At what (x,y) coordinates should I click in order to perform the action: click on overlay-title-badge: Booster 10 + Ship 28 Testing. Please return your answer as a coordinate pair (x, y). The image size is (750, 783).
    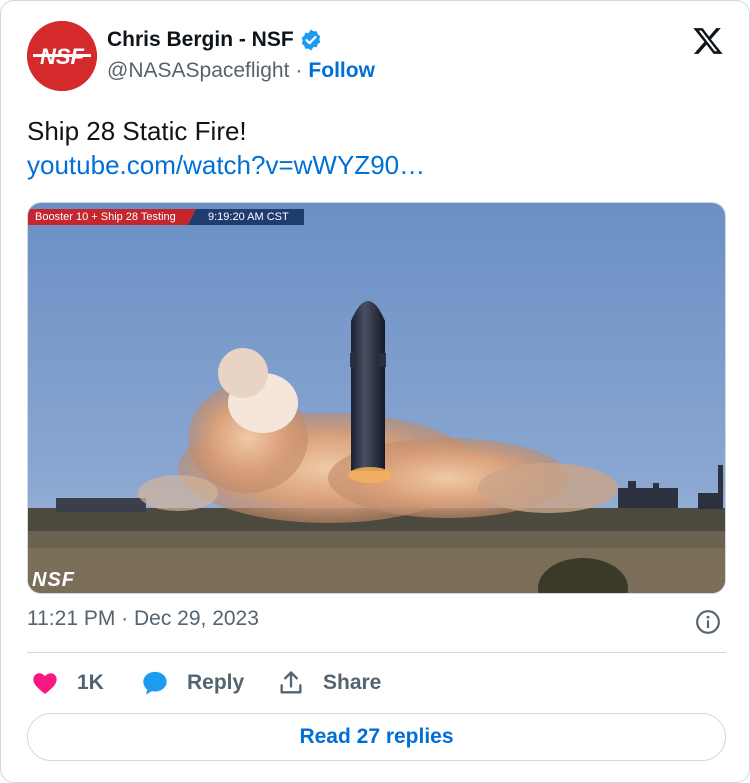
    Looking at the image, I should click on (112, 217).